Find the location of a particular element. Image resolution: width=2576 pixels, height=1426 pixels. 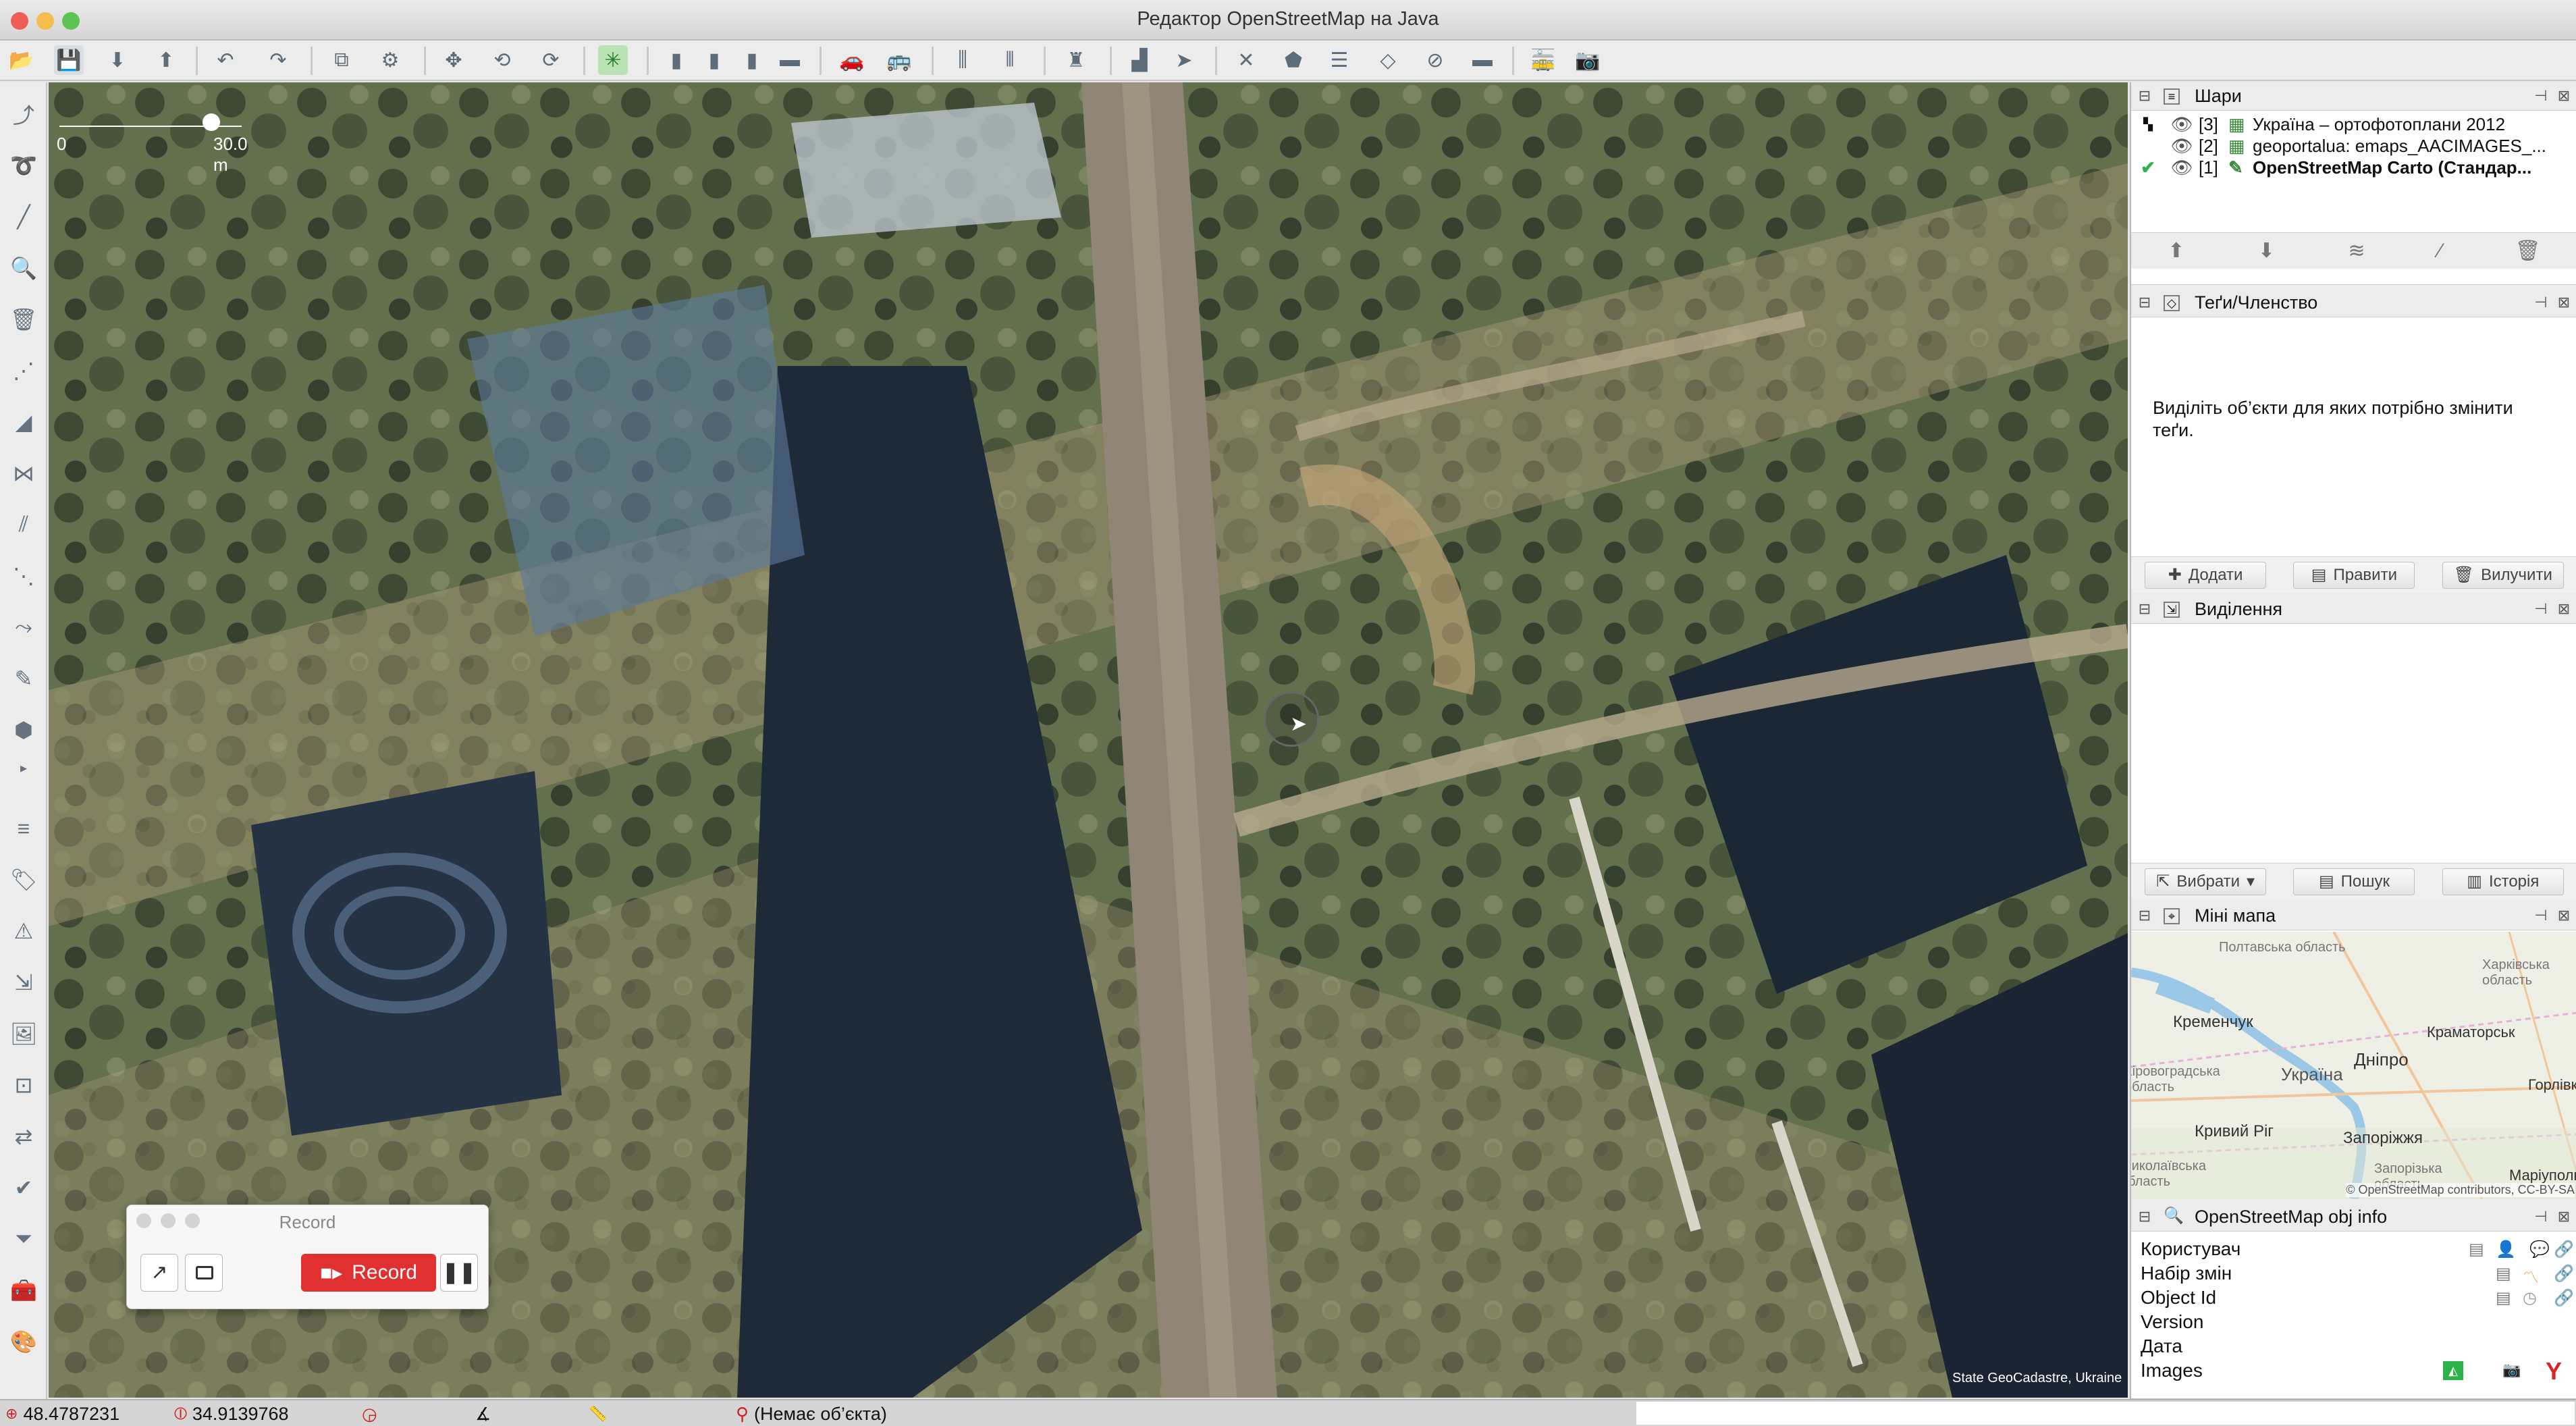

tag-icon: ◇ is located at coordinates (1388, 60).